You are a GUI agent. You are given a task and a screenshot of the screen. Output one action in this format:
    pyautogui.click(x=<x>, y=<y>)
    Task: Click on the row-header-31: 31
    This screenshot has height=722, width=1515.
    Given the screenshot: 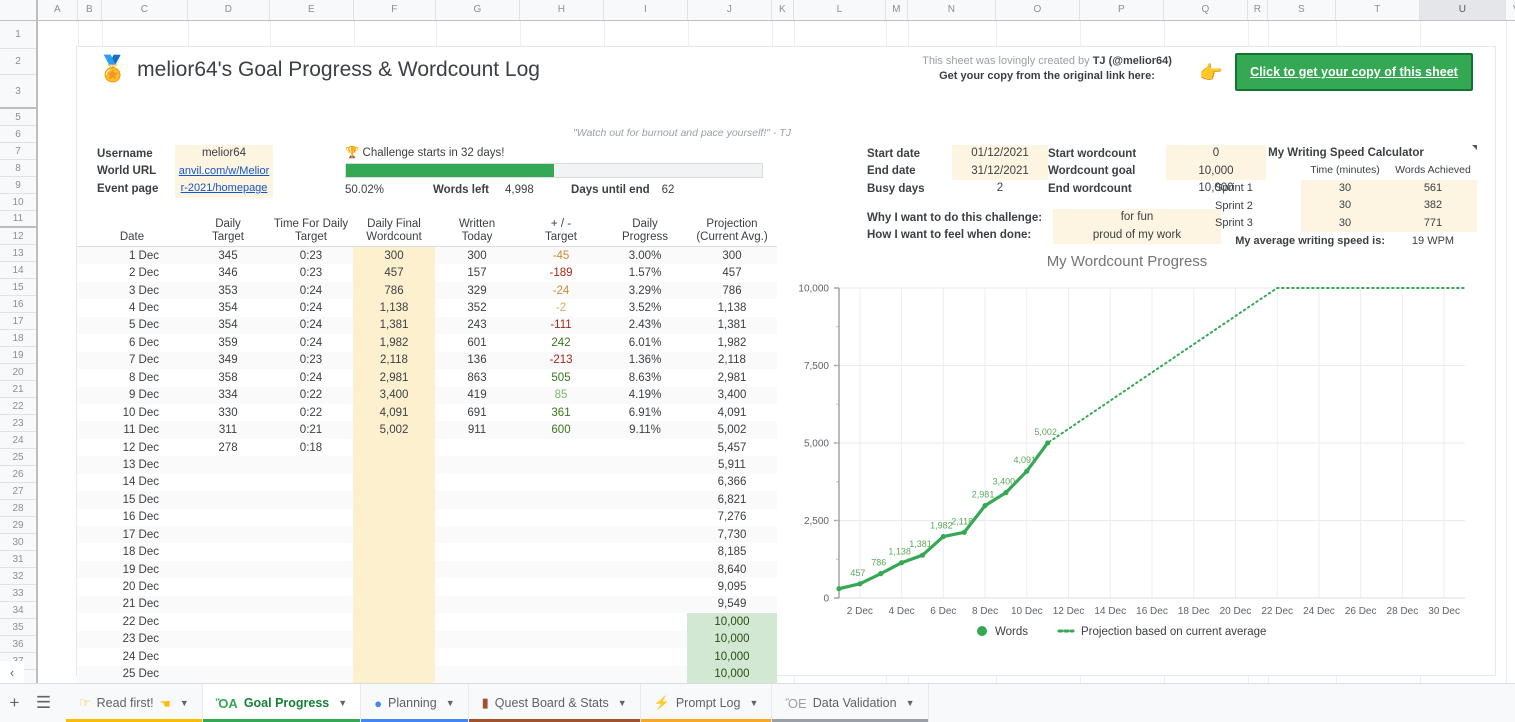 What is the action you would take?
    pyautogui.click(x=18, y=559)
    